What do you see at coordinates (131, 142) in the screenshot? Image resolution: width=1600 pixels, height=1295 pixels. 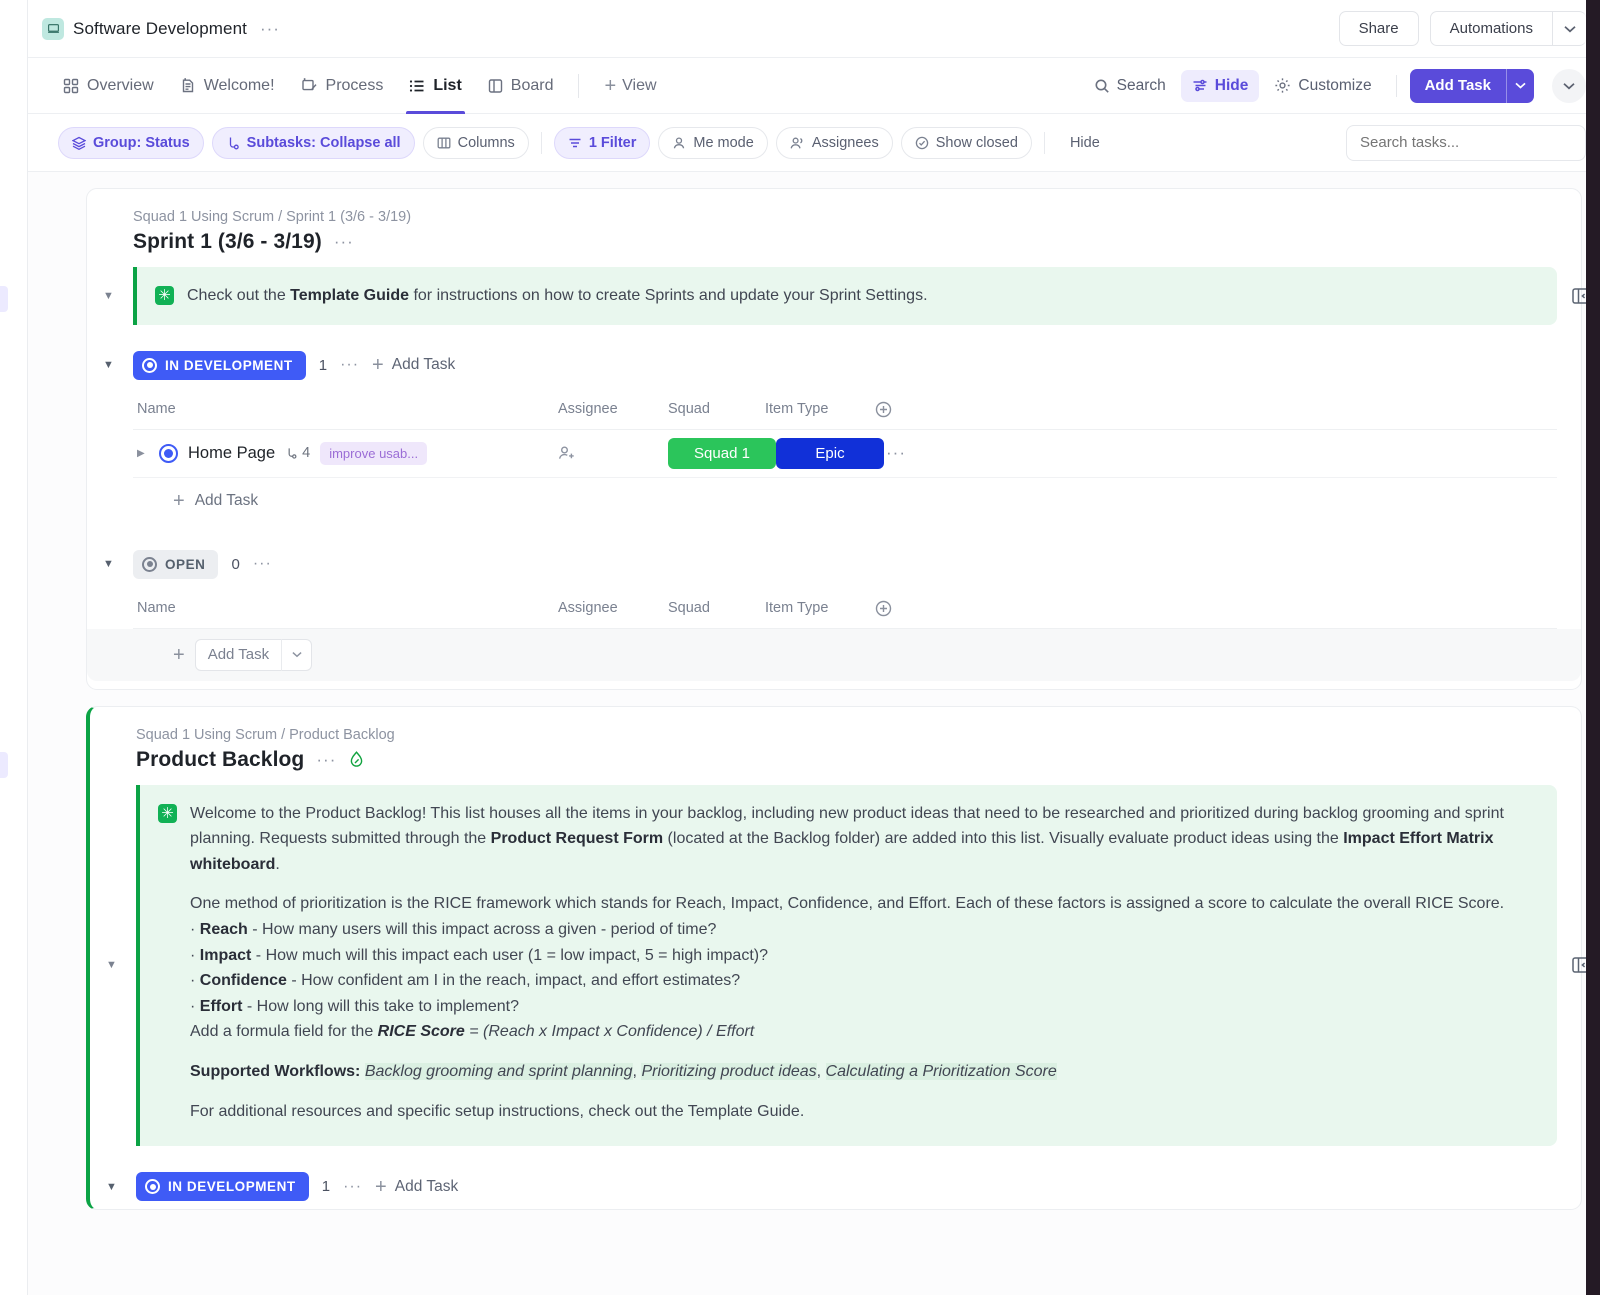 I see `group-by-chip: Group: Status` at bounding box center [131, 142].